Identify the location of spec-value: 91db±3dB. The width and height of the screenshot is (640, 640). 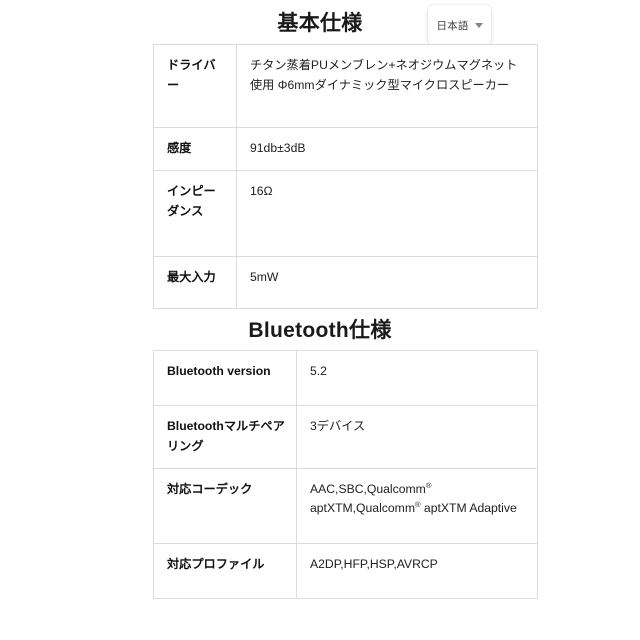
(387, 149).